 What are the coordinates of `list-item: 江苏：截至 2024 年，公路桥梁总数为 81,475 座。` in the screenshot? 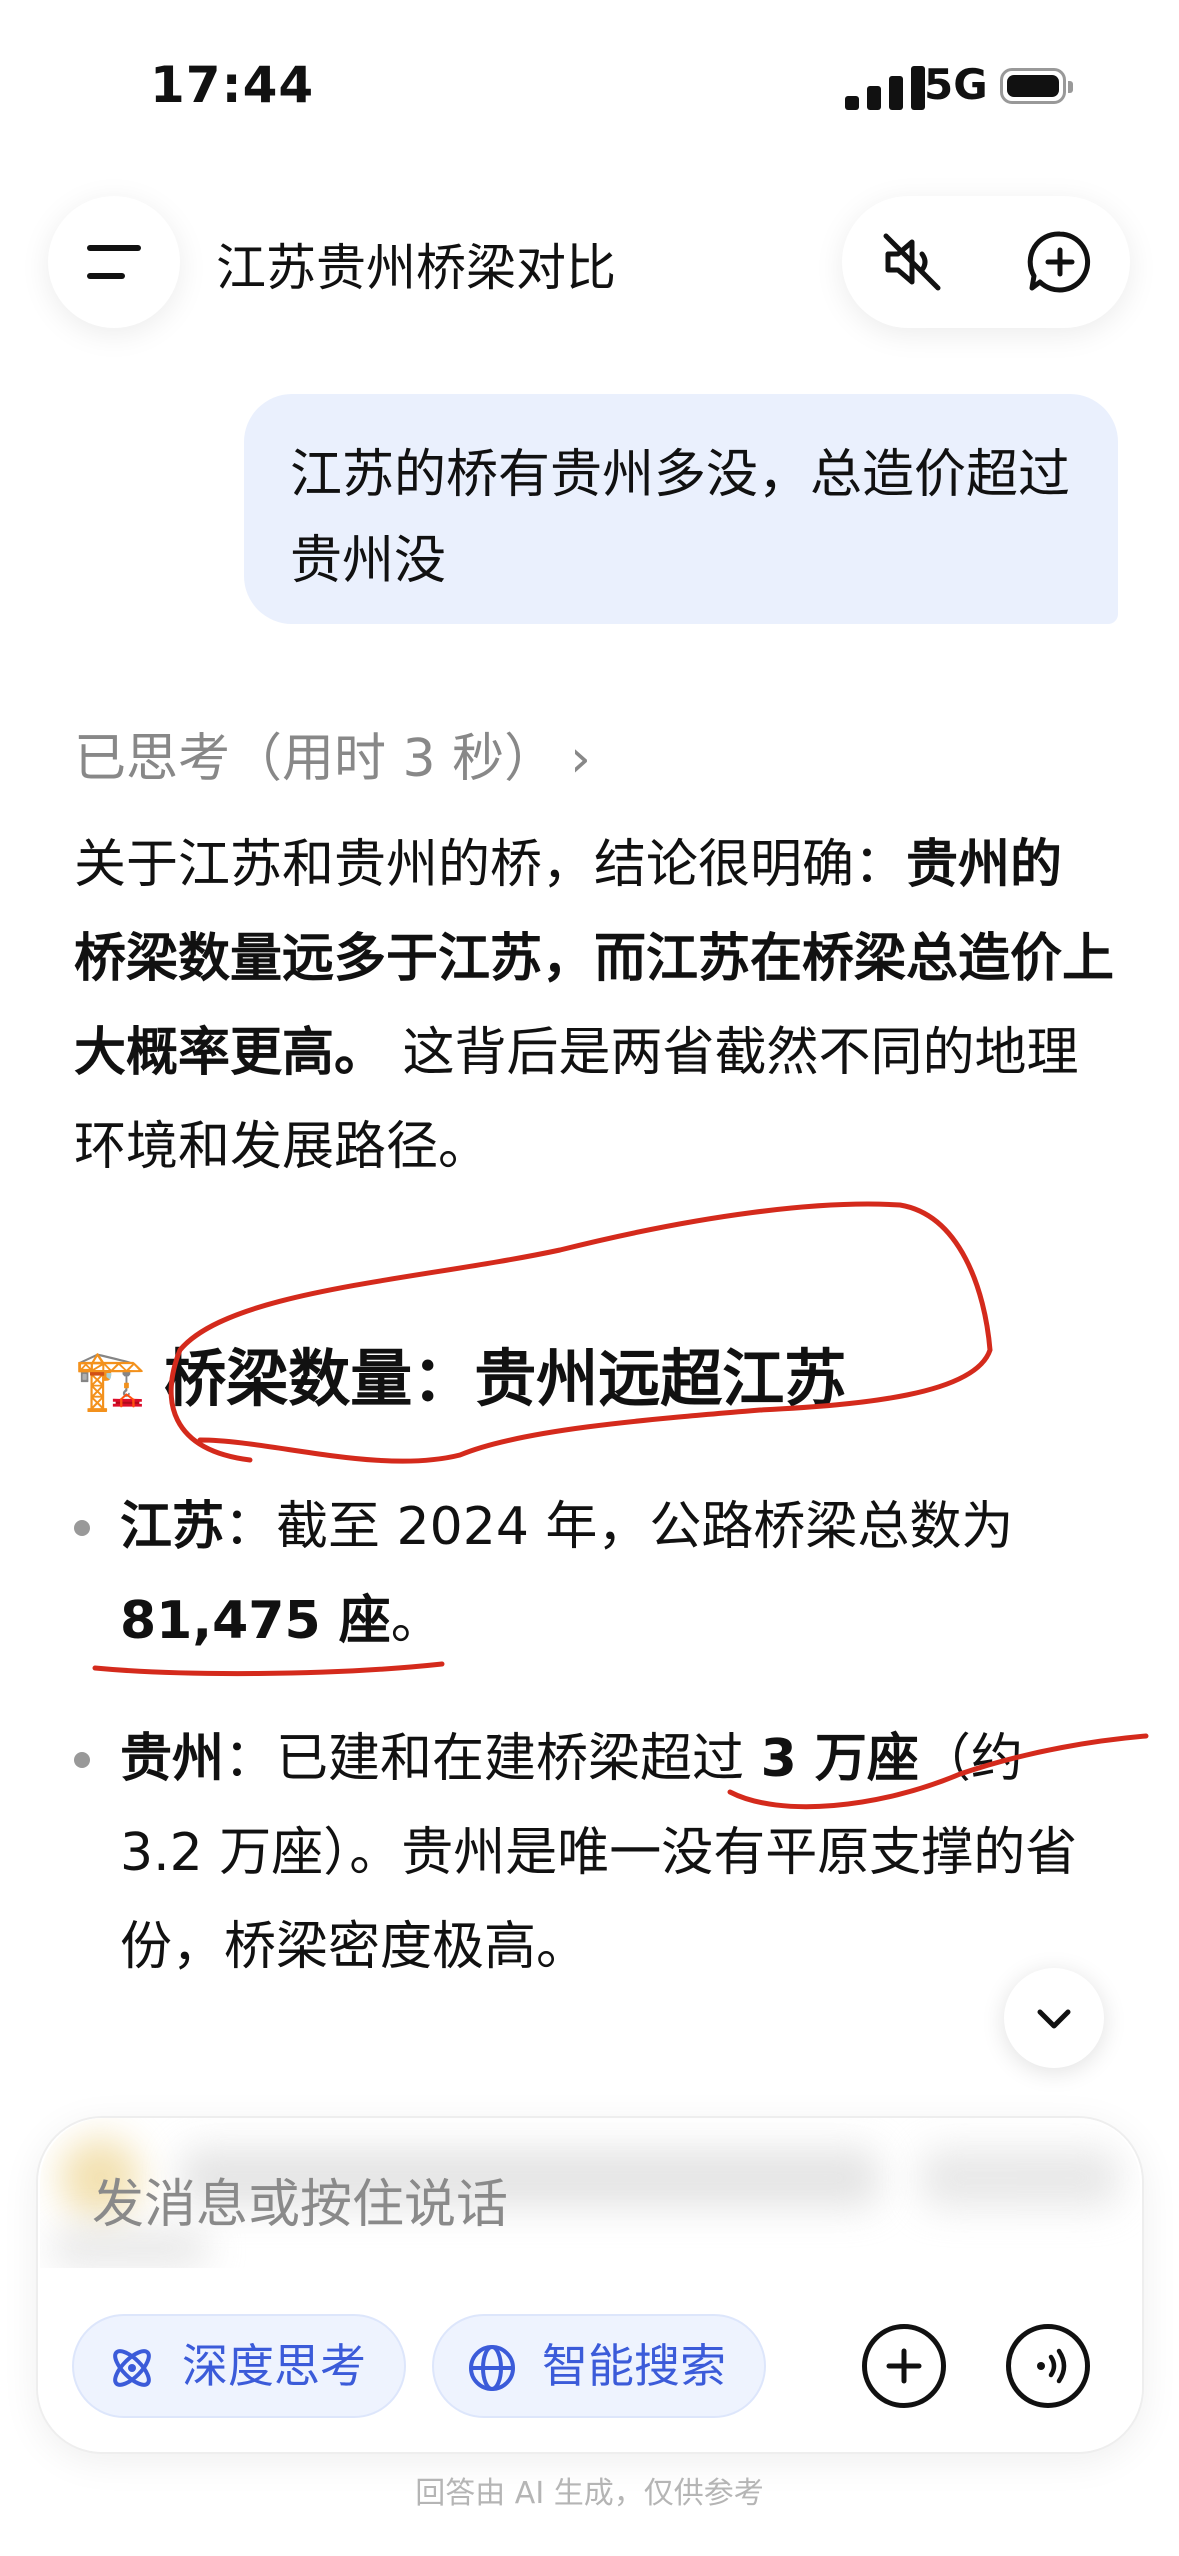 It's located at (584, 1574).